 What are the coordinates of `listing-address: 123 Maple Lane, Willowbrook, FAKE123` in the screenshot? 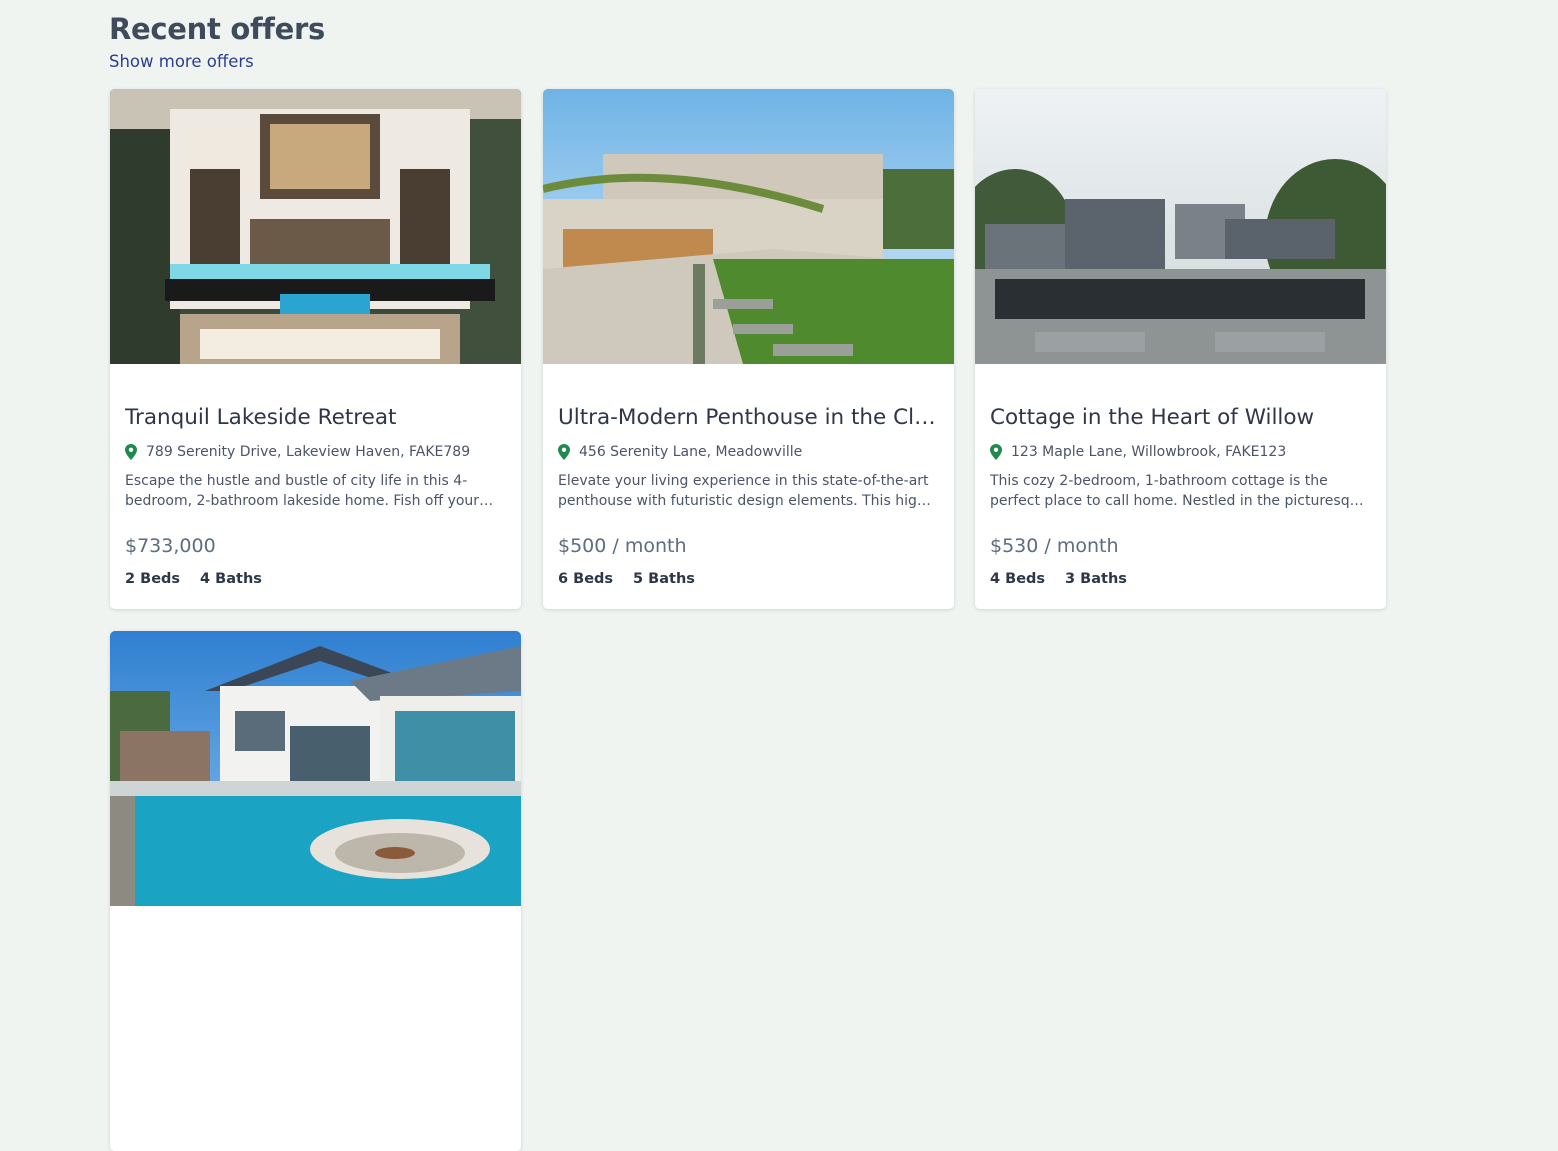 It's located at (1180, 452).